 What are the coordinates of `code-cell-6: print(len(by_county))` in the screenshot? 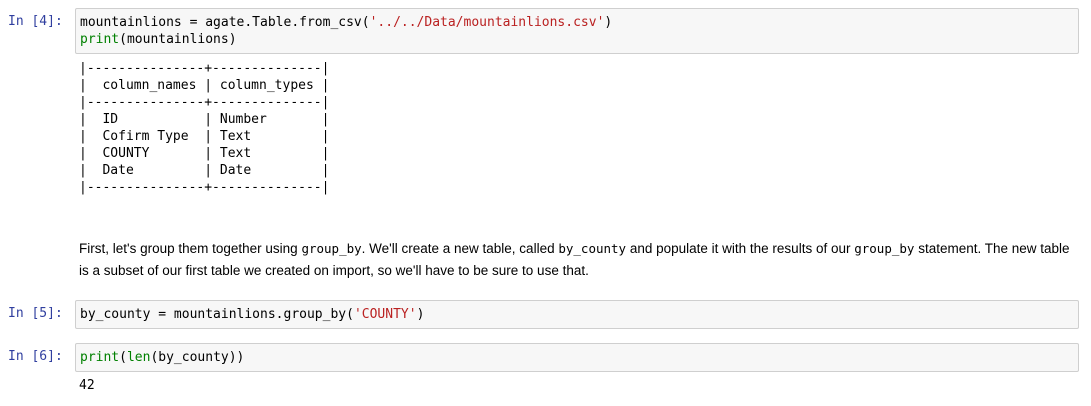 It's located at (577, 357).